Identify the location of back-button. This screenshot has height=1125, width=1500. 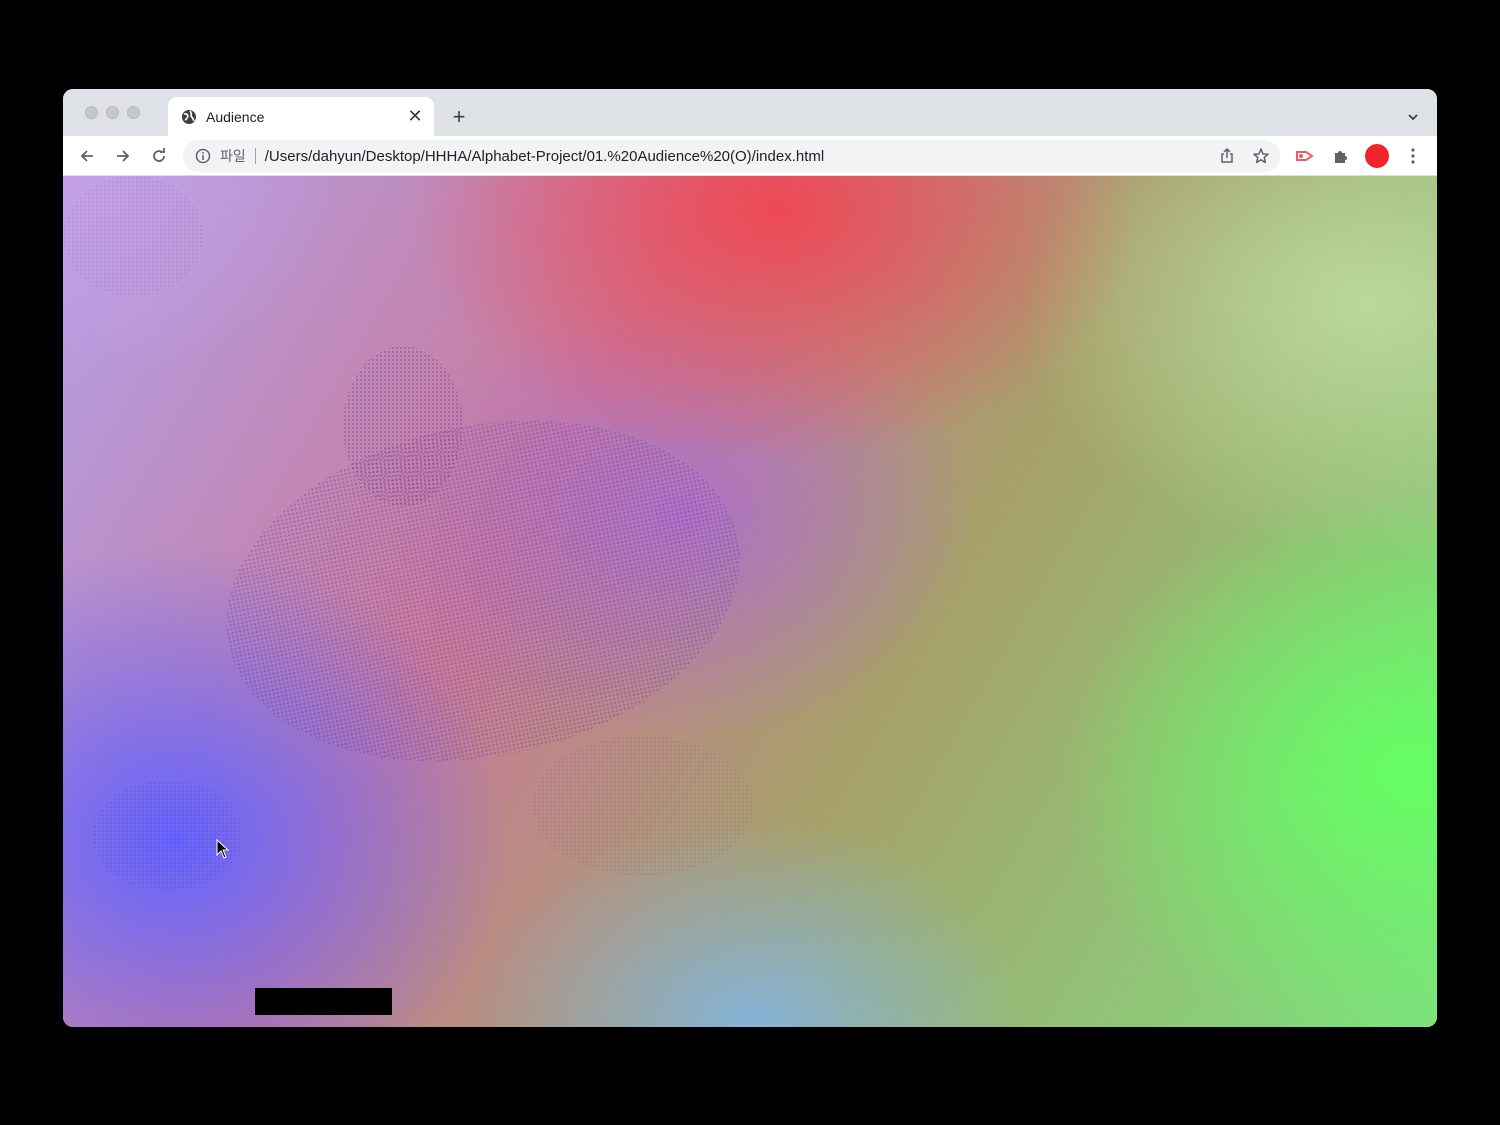
(87, 156).